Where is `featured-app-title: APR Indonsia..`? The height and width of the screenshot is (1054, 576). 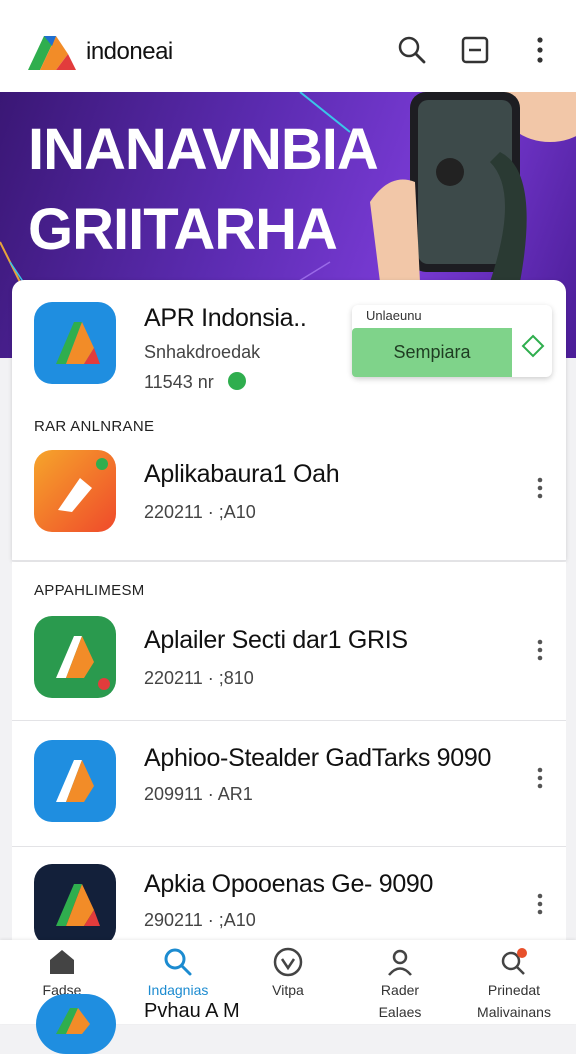 featured-app-title: APR Indonsia.. is located at coordinates (225, 318).